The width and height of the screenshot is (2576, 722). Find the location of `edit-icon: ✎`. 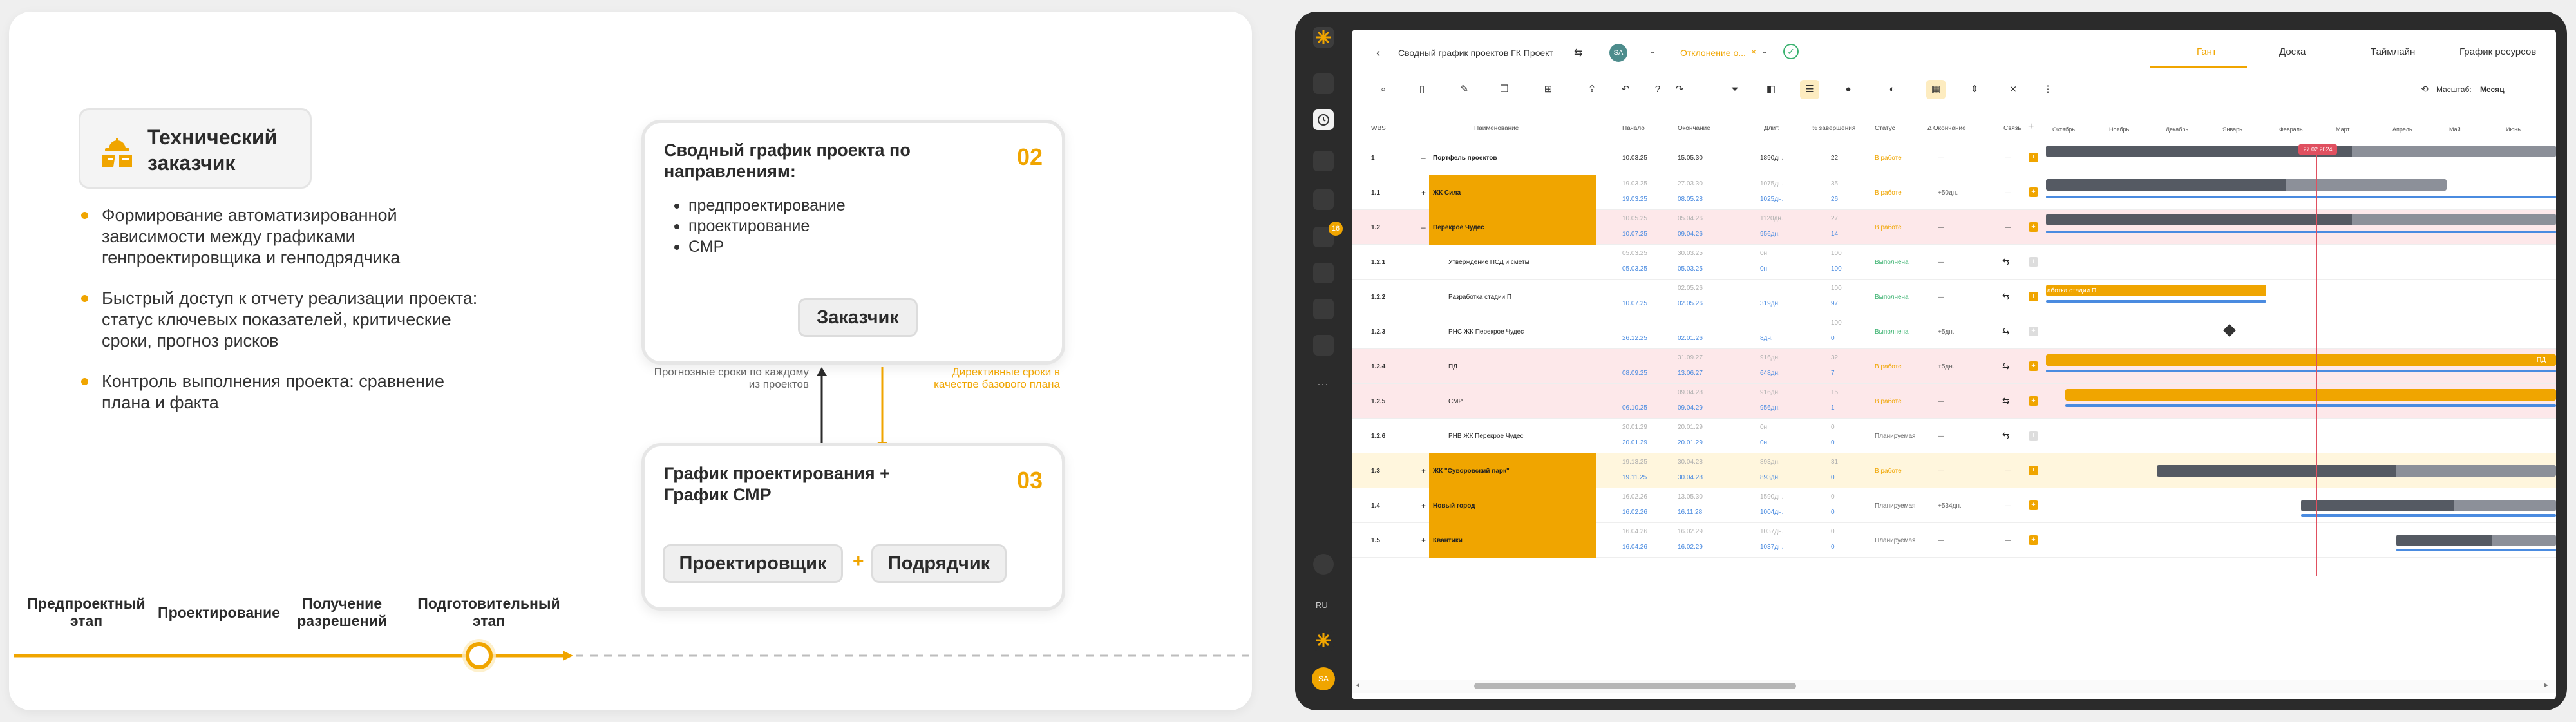

edit-icon: ✎ is located at coordinates (1465, 89).